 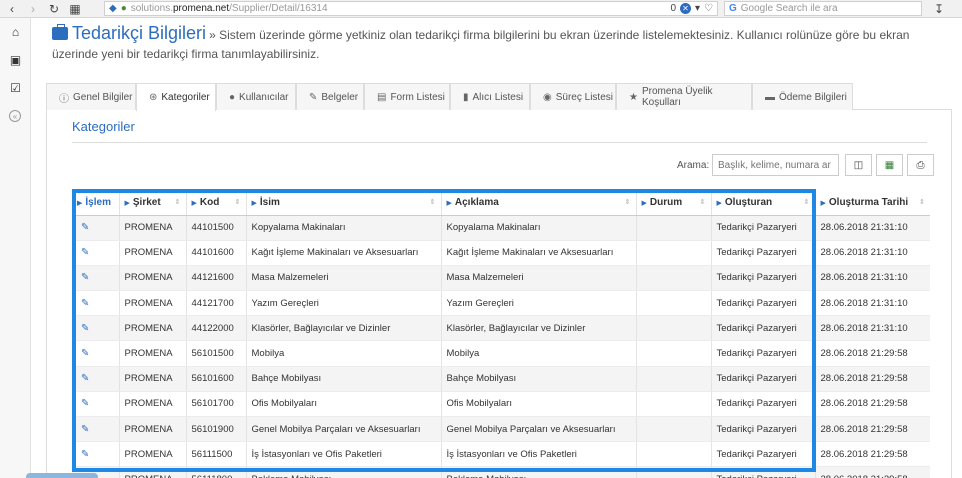 What do you see at coordinates (763, 203) in the screenshot?
I see `column-header-olusturan: ▶ Oluşturan ⇕` at bounding box center [763, 203].